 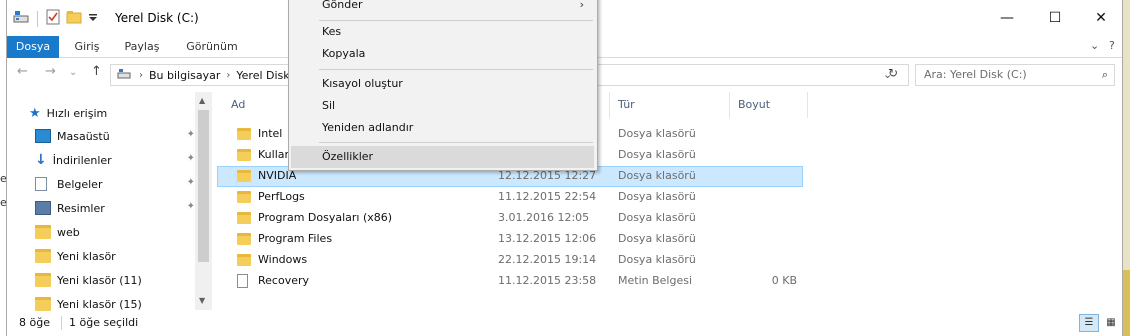 I want to click on sidebar-item-label: İndirilenler, so click(x=82, y=160).